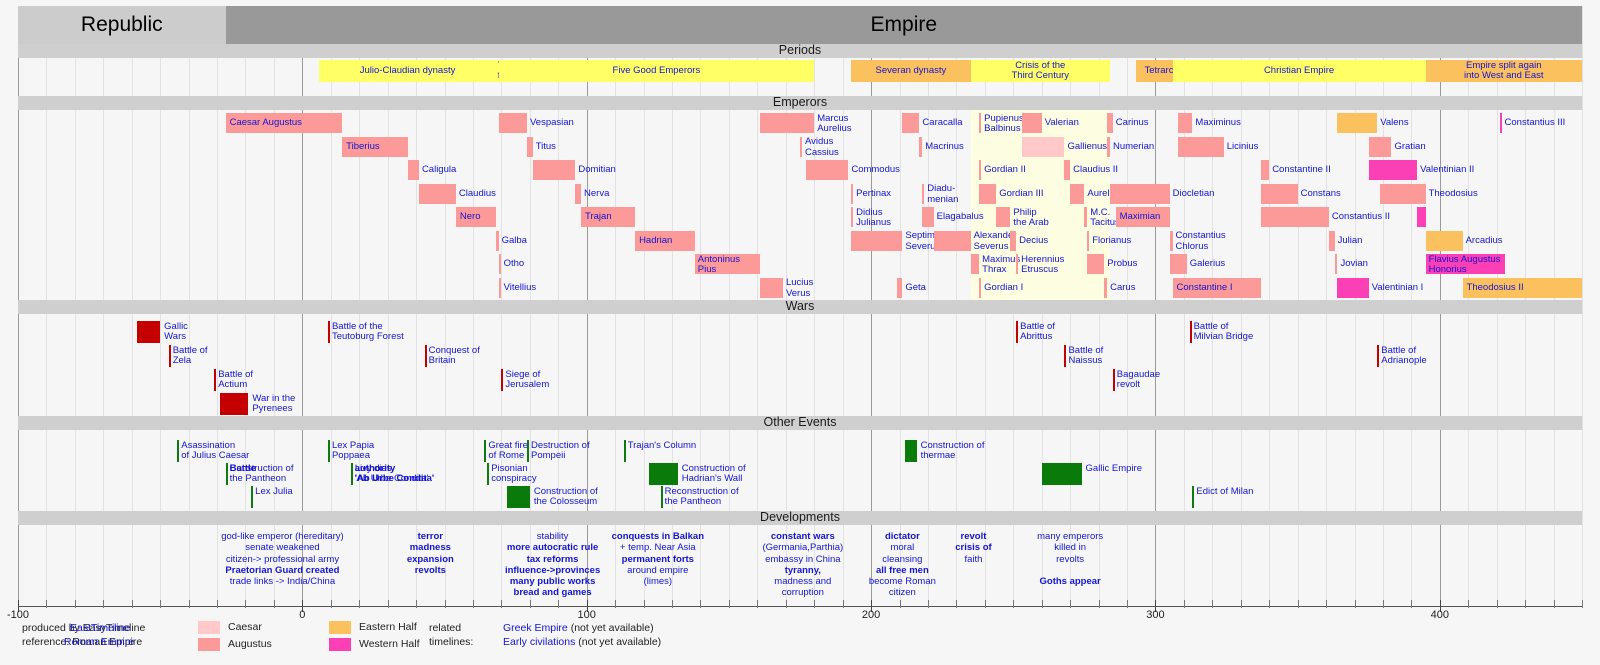  I want to click on period-bar: Crisis of the Third Century, so click(1040, 71).